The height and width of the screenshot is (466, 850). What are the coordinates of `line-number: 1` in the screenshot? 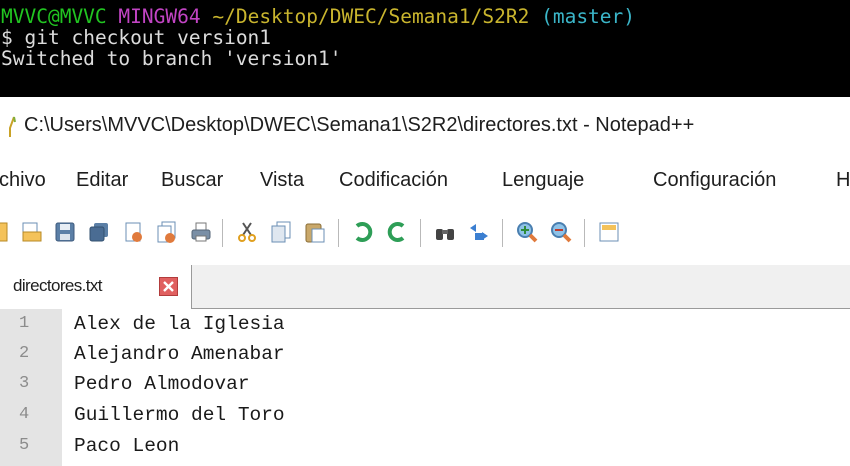 It's located at (24, 323).